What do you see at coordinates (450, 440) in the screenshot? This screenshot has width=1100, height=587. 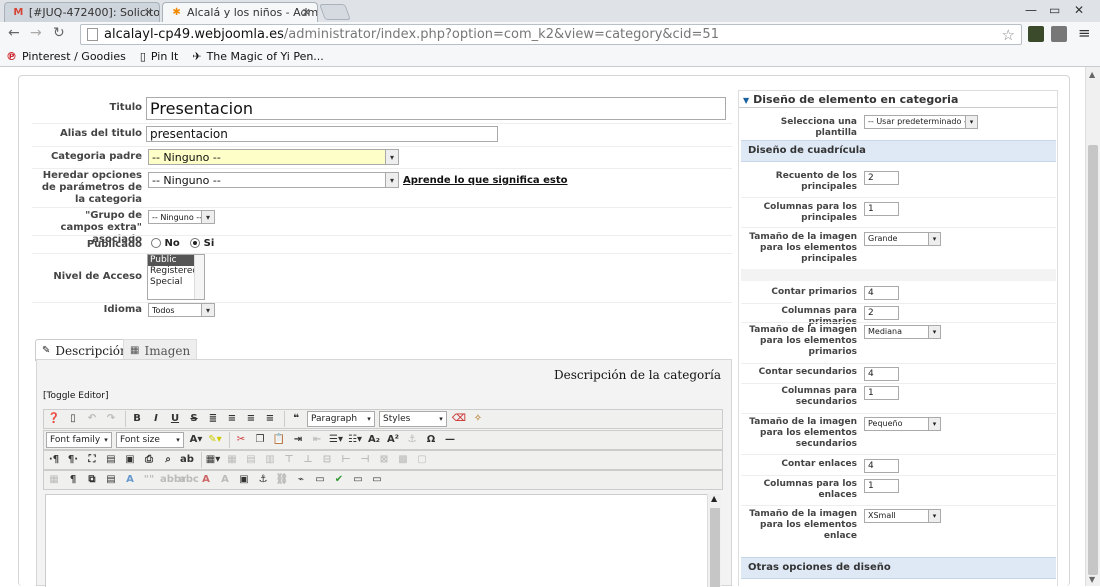 I see `horizontal-rule-icon: —` at bounding box center [450, 440].